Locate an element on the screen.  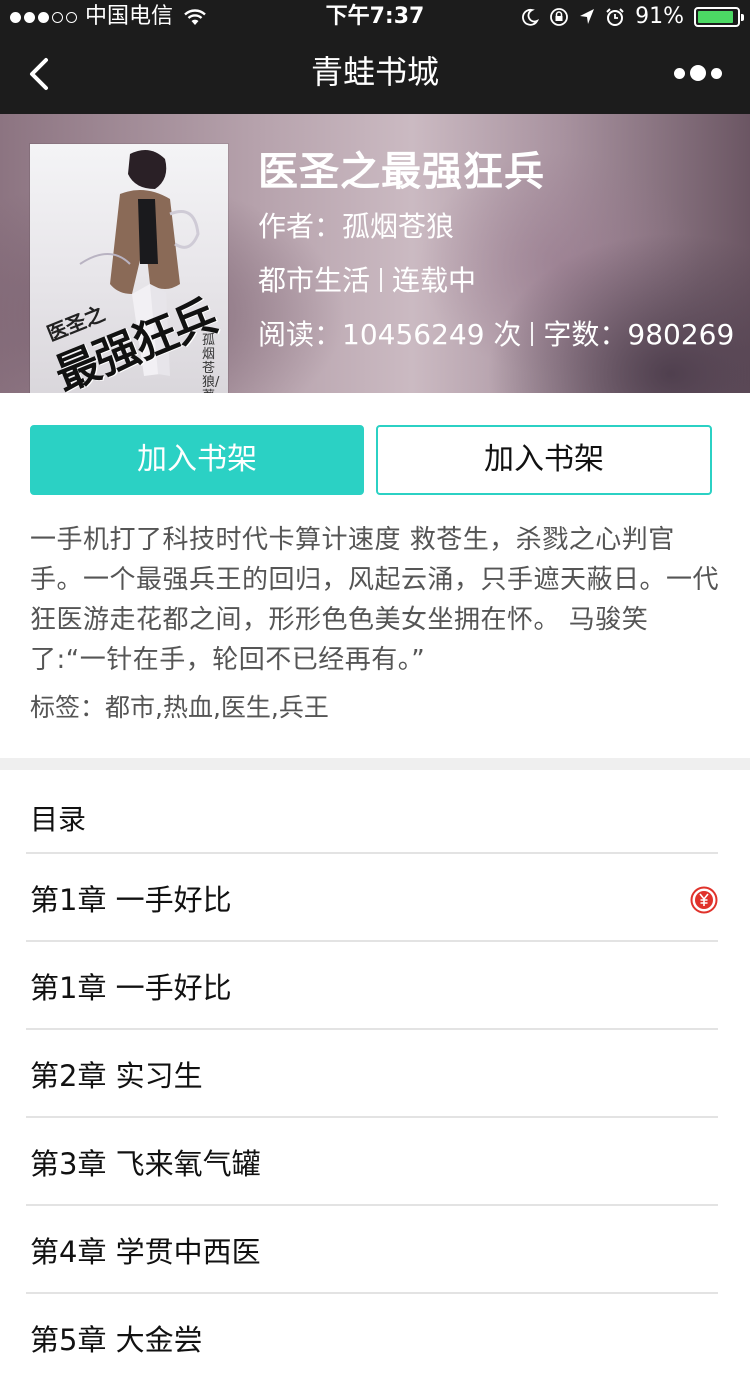
status-bar: 中国电信 下午7:37 91% is located at coordinates (375, 17).